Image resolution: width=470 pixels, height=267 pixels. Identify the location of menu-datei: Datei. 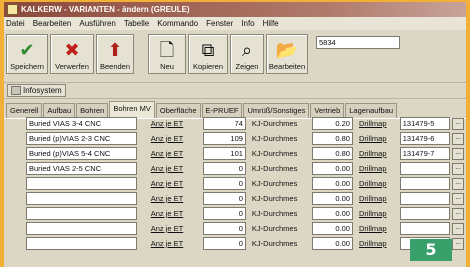
(15, 23).